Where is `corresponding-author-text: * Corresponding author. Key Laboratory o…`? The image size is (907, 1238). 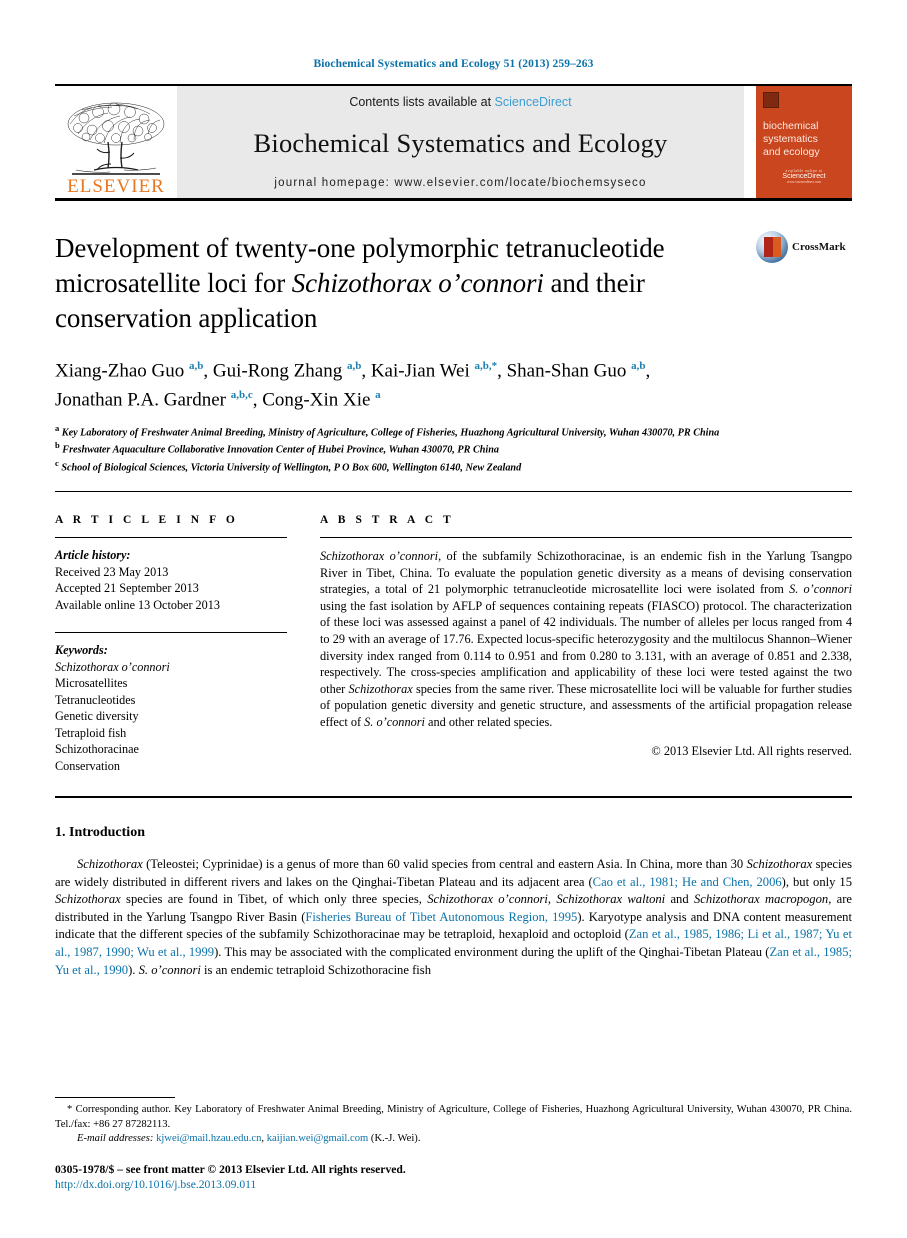 corresponding-author-text: * Corresponding author. Key Laboratory o… is located at coordinates (453, 1117).